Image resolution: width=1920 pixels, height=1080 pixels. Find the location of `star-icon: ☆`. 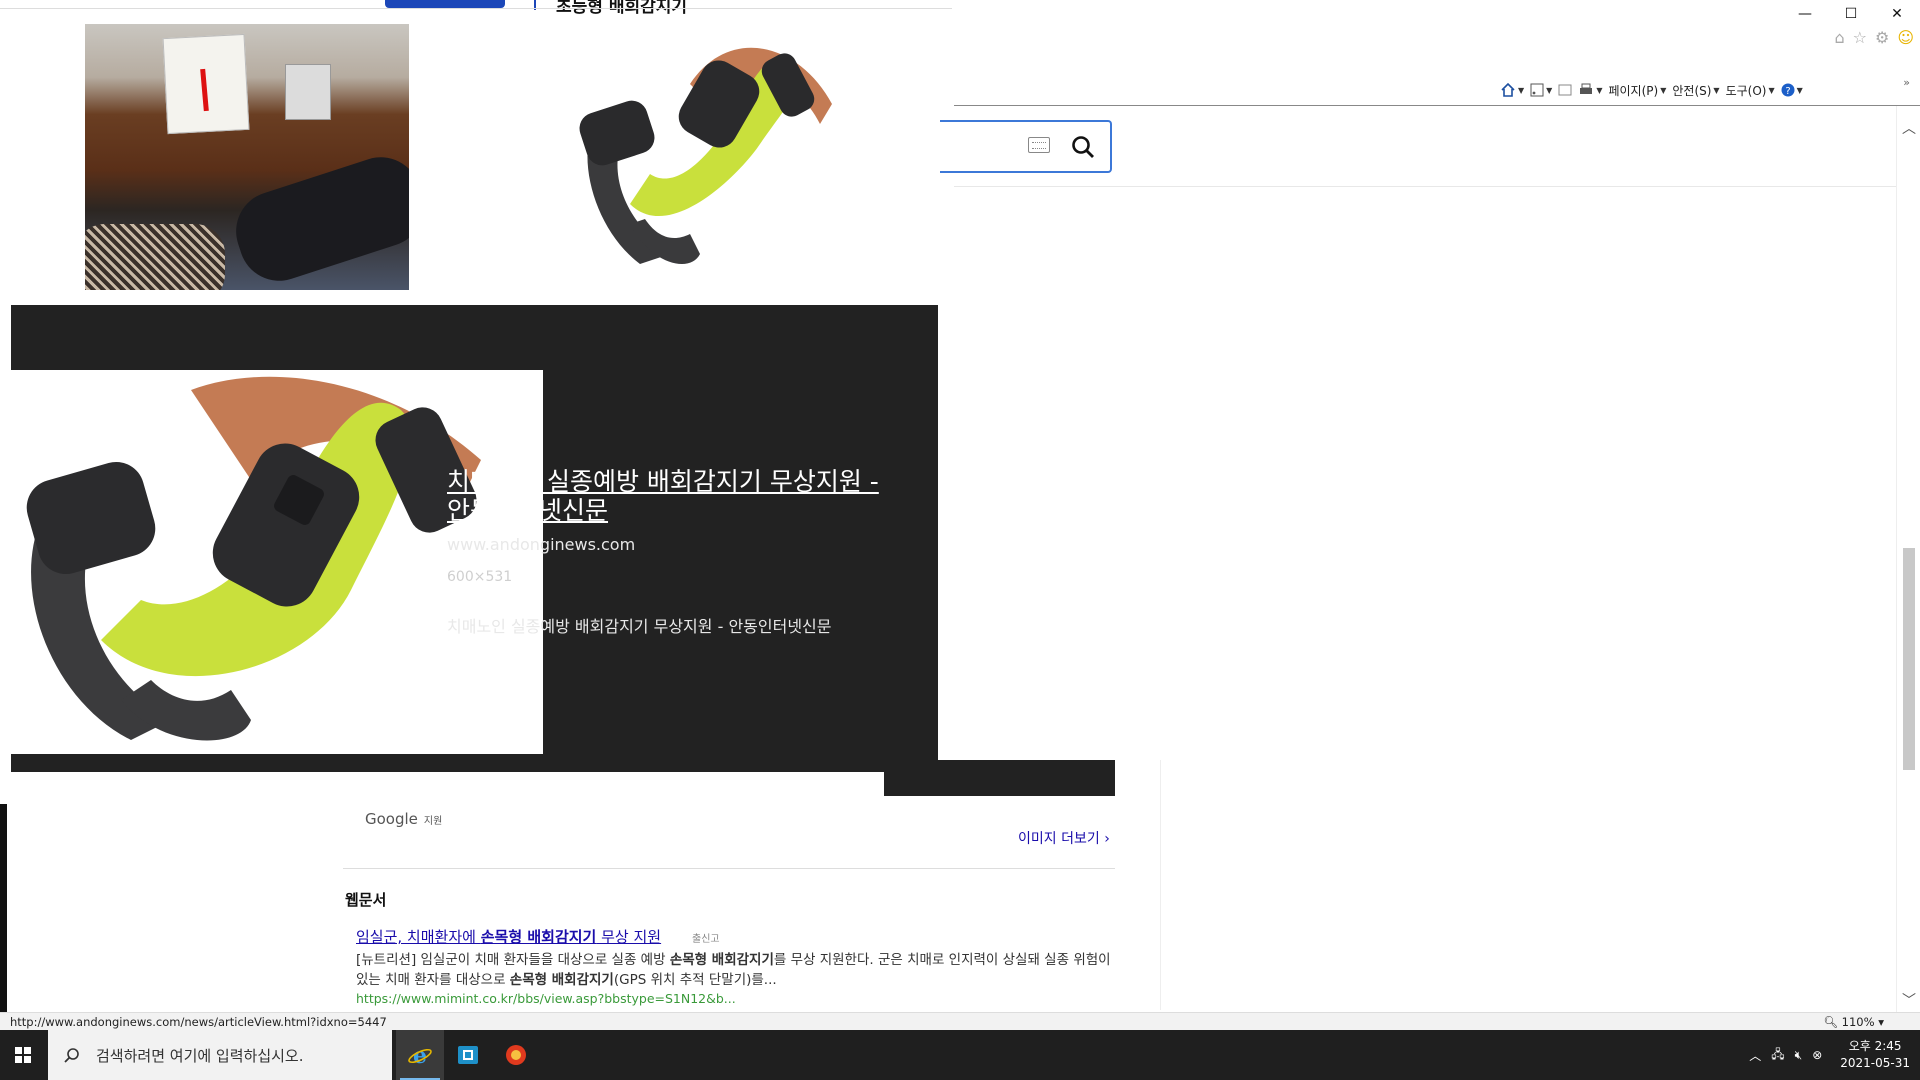

star-icon: ☆ is located at coordinates (1860, 37).